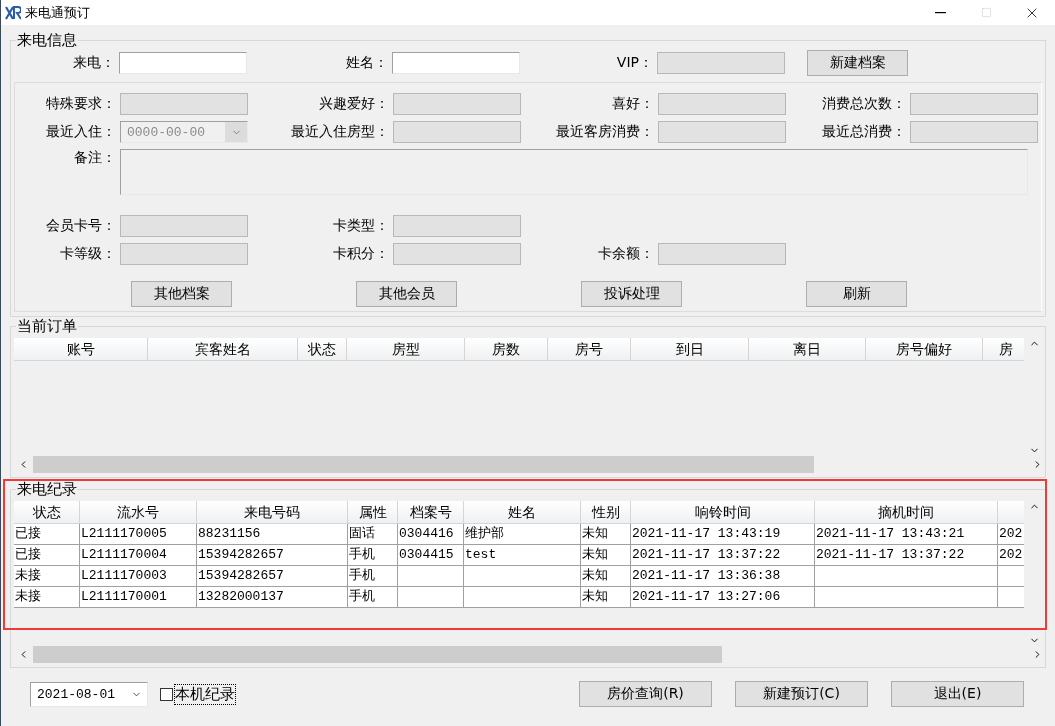 The height and width of the screenshot is (726, 1055). I want to click on group-title: 当前订单, so click(47, 326).